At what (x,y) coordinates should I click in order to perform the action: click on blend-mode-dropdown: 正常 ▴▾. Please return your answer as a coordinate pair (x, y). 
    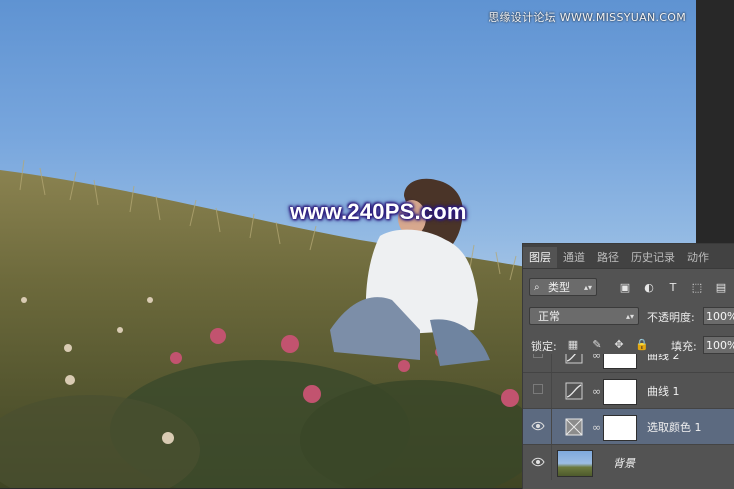
    Looking at the image, I should click on (584, 316).